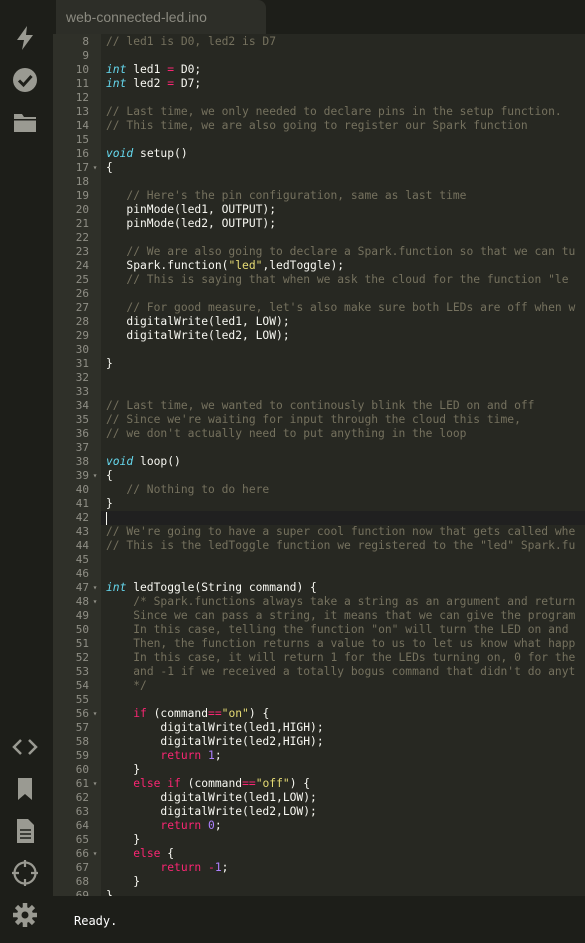 The width and height of the screenshot is (585, 943). Describe the element at coordinates (343, 798) in the screenshot. I see `code-line: digitalWrite(led1,LOW);` at that location.